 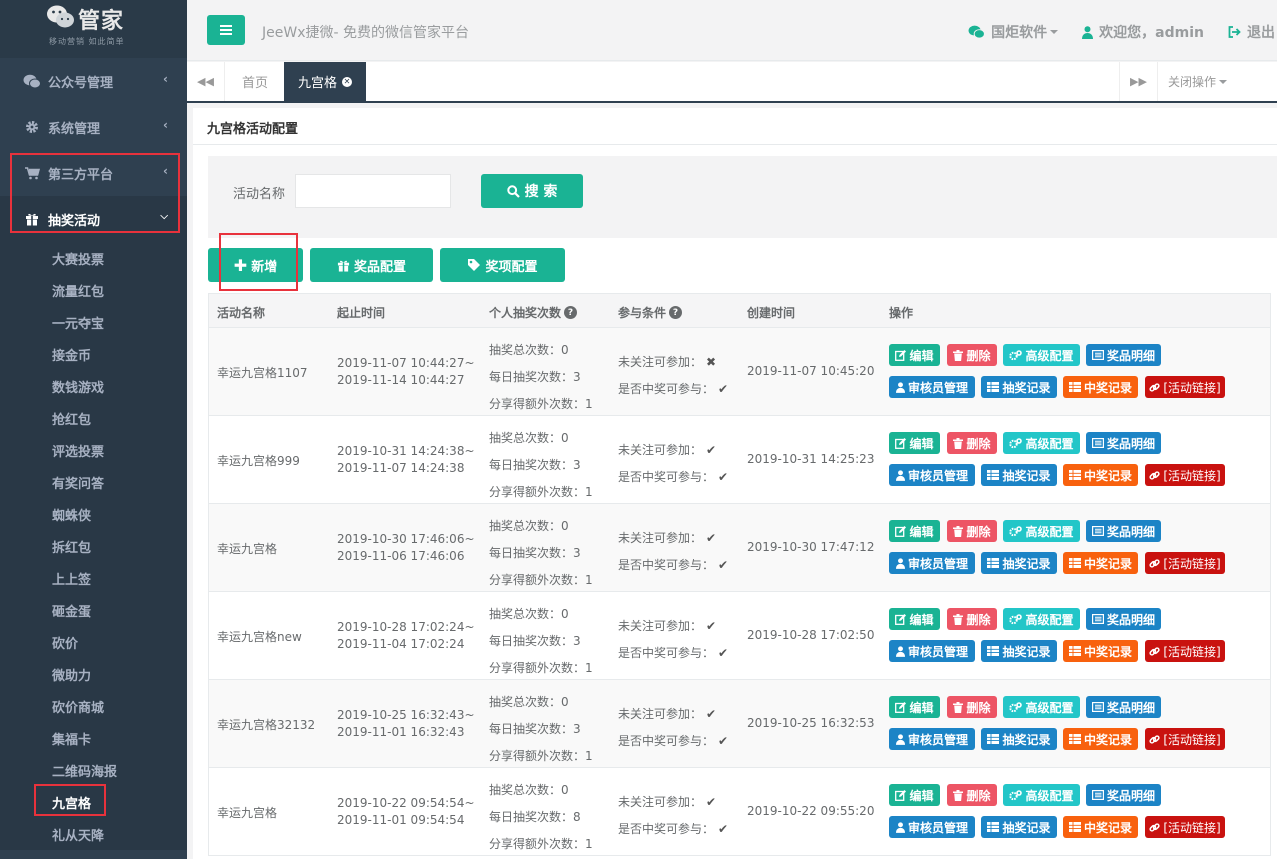 What do you see at coordinates (93, 770) in the screenshot?
I see `submenu-item: 二维码海报` at bounding box center [93, 770].